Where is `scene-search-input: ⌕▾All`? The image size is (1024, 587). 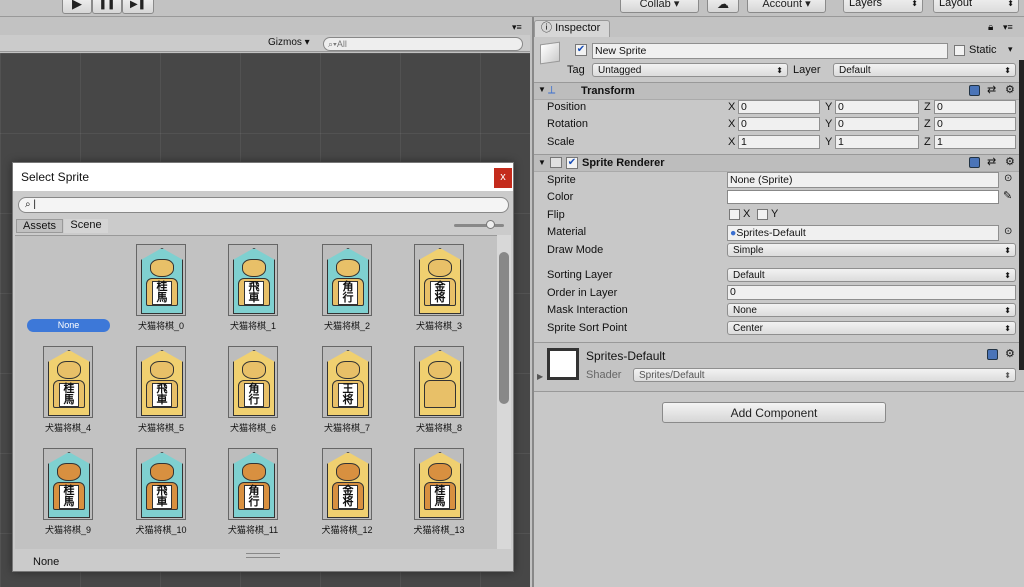 scene-search-input: ⌕▾All is located at coordinates (423, 44).